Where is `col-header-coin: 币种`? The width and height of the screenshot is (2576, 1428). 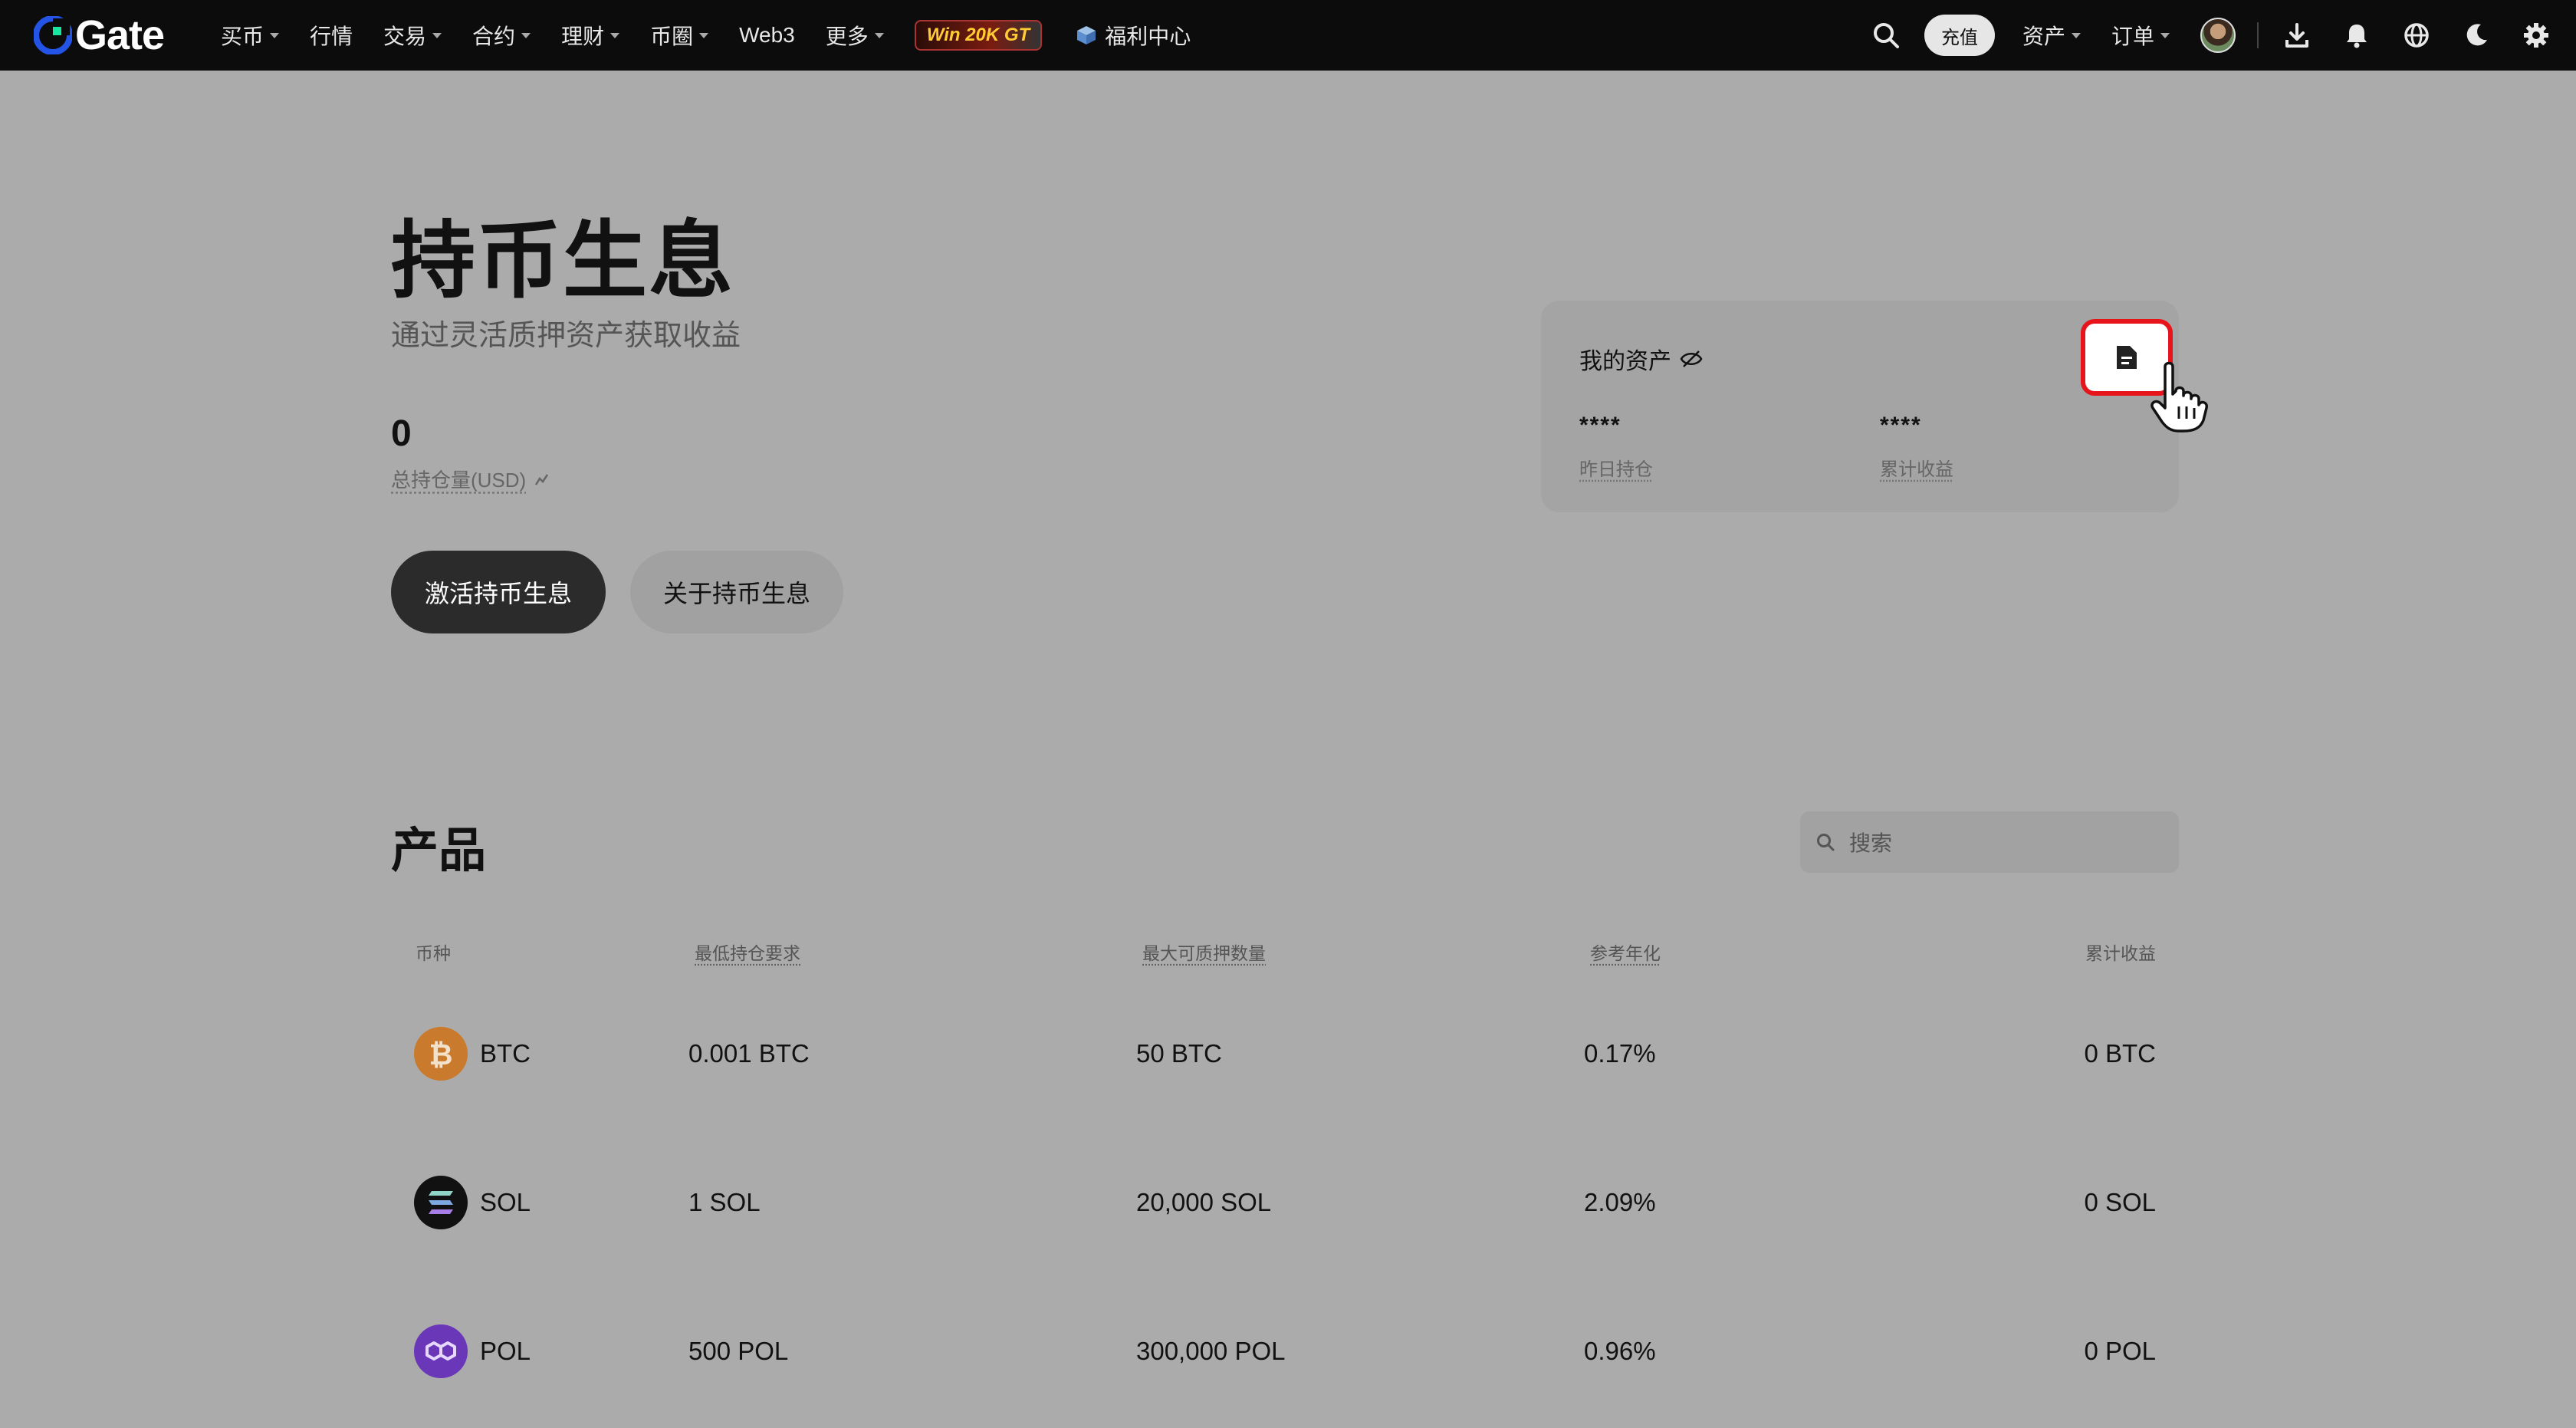 col-header-coin: 币种 is located at coordinates (433, 953).